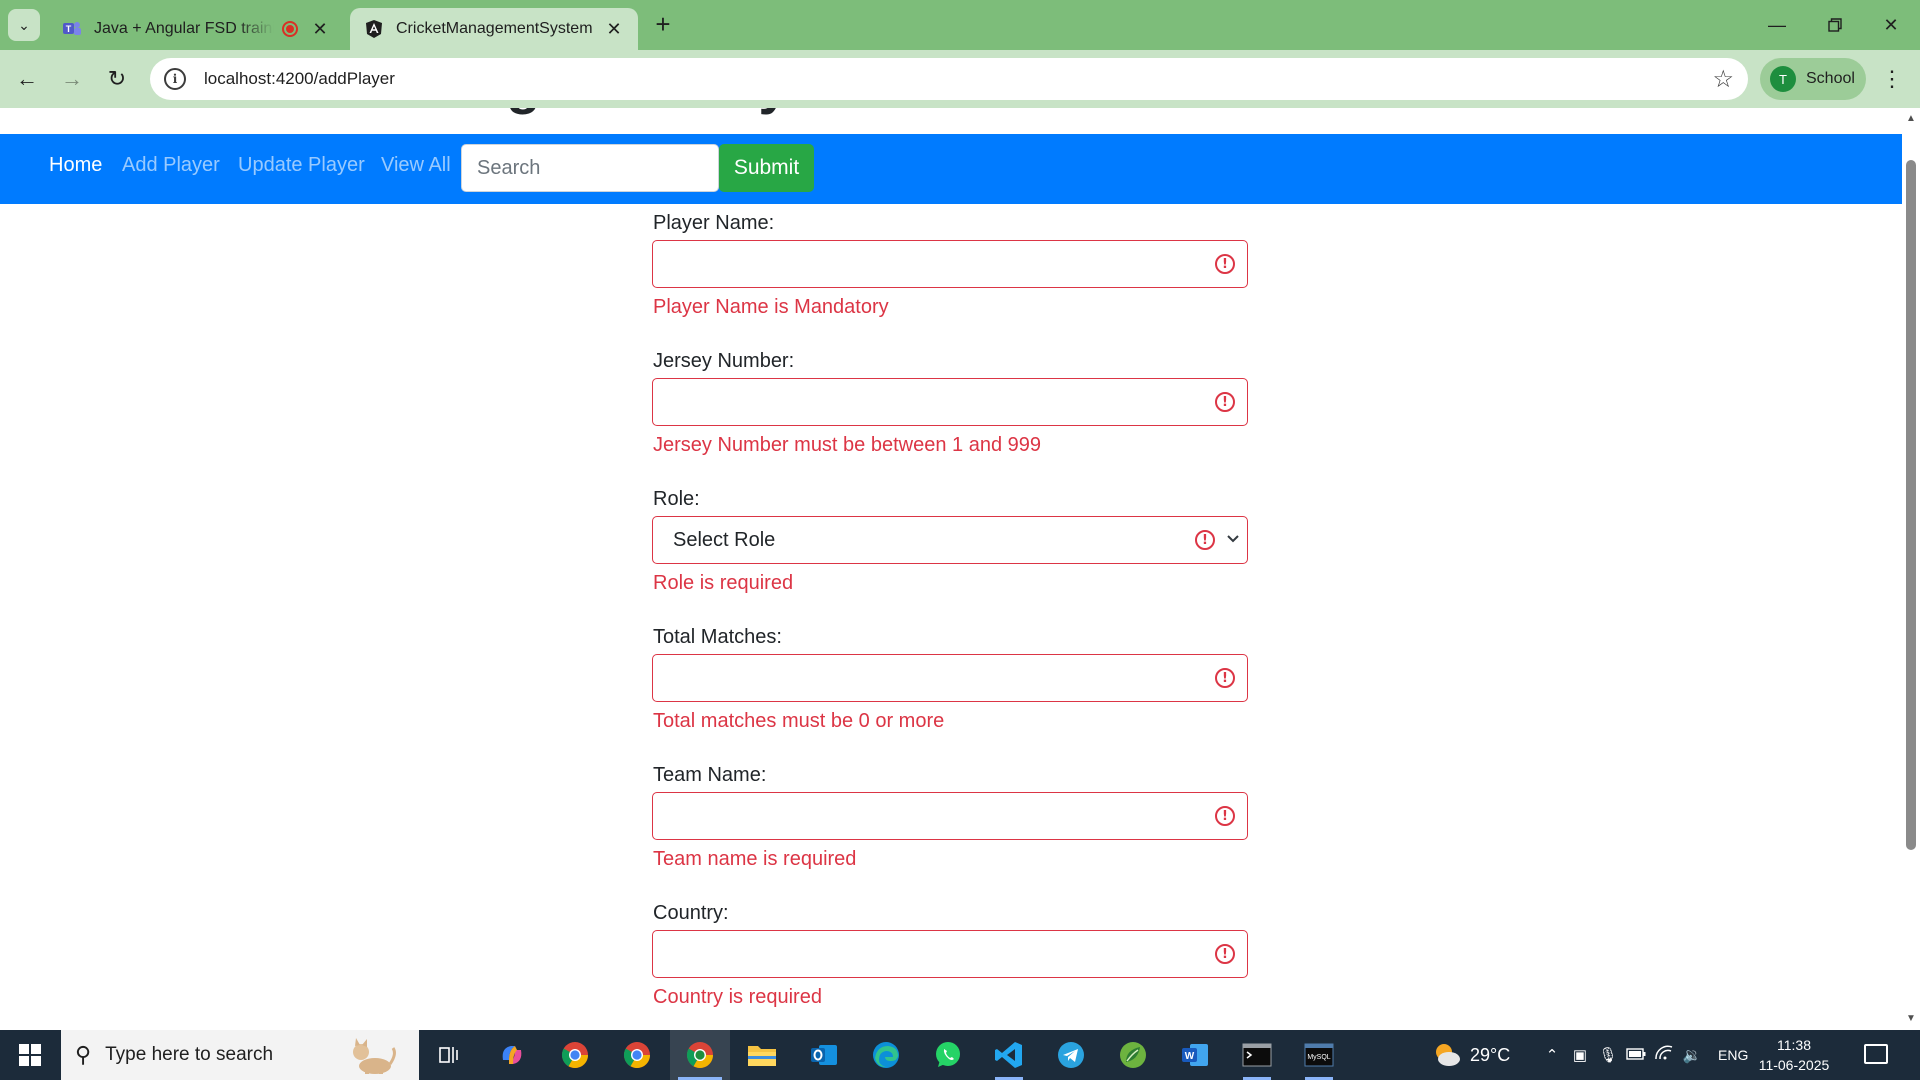 The image size is (1920, 1080). I want to click on tab-search-button: ⌄, so click(24, 25).